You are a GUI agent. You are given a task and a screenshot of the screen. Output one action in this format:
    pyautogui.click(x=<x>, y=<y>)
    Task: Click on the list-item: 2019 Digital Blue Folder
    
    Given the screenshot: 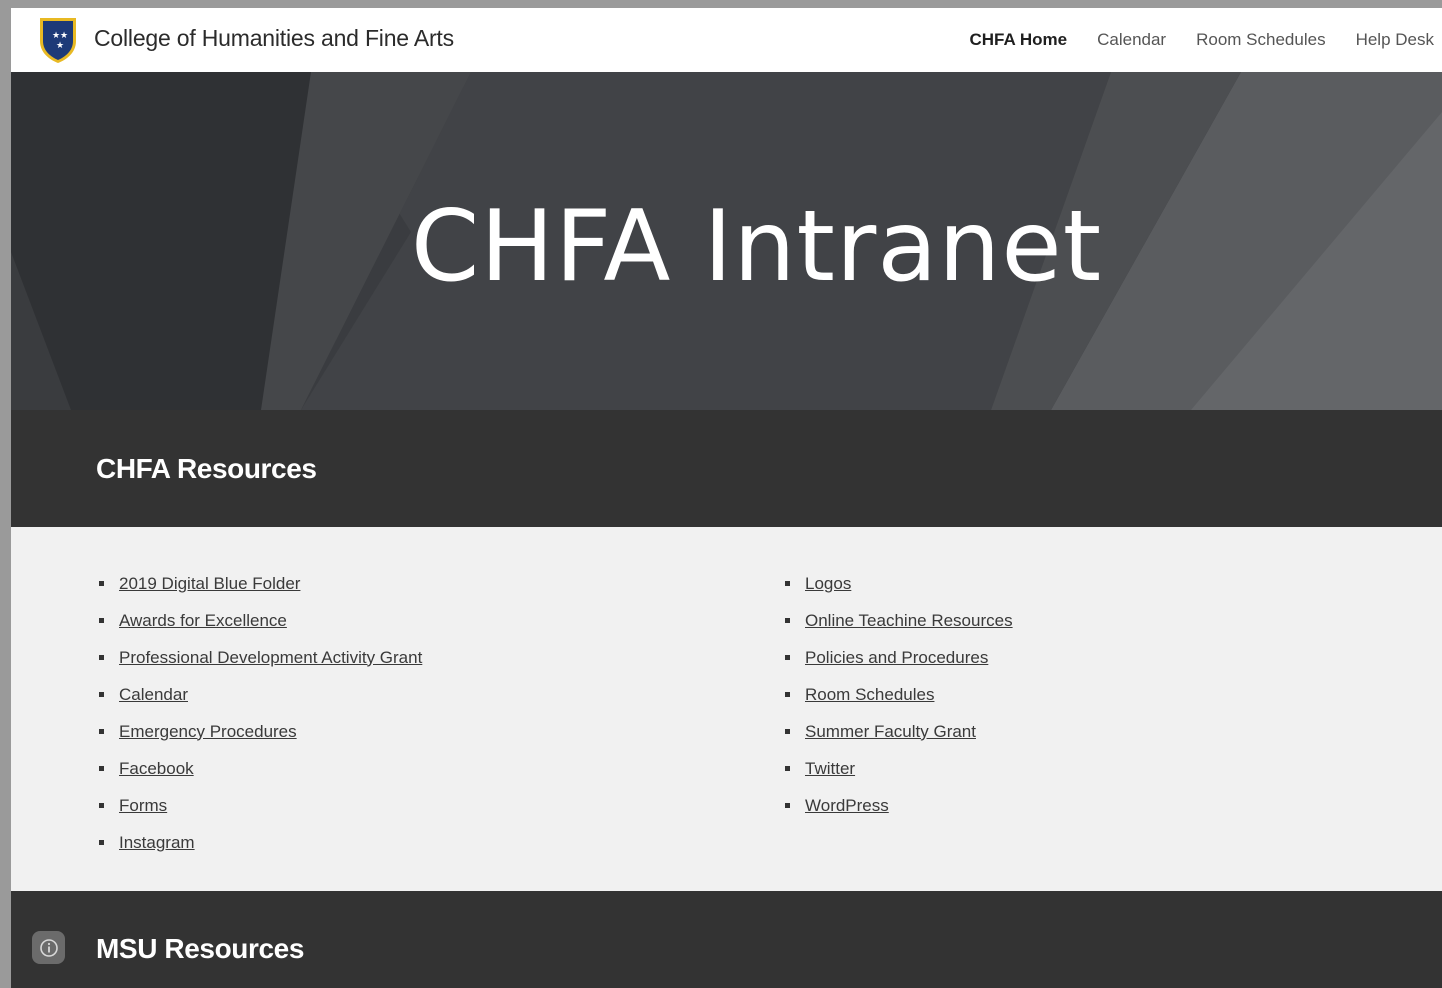 What is the action you would take?
    pyautogui.click(x=260, y=583)
    